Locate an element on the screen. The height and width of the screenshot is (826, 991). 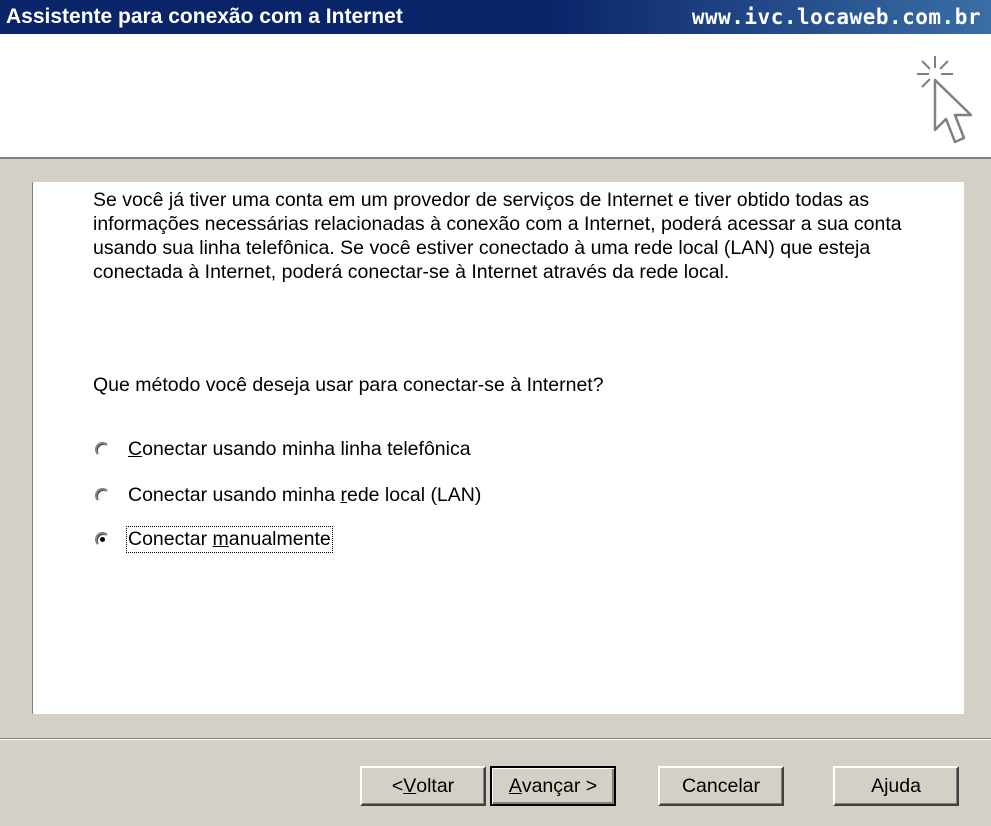
wizard-pointer-icon is located at coordinates (945, 100).